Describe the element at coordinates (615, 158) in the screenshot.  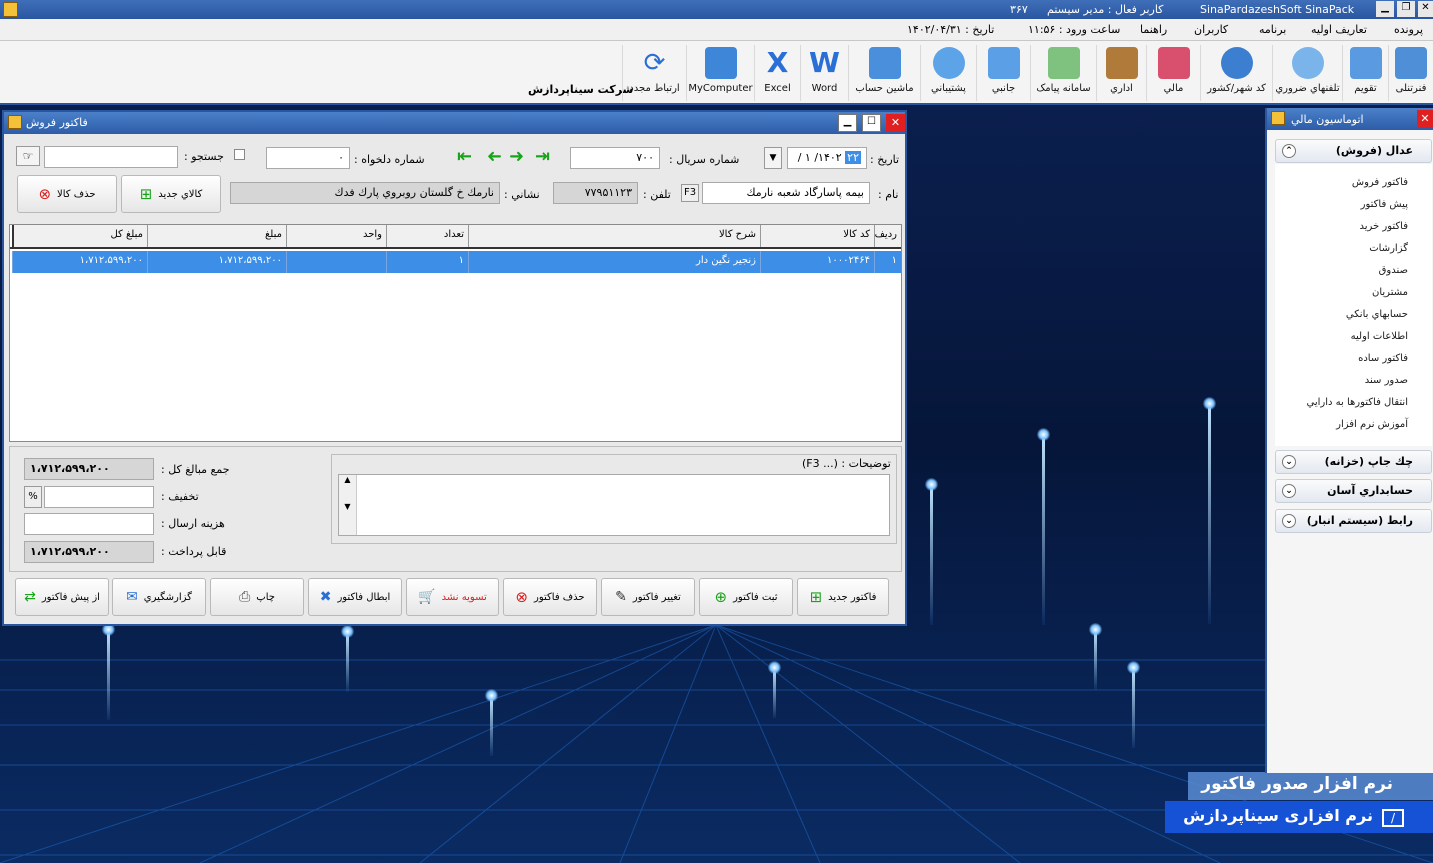
I see `serial-field: ۷۰۰` at that location.